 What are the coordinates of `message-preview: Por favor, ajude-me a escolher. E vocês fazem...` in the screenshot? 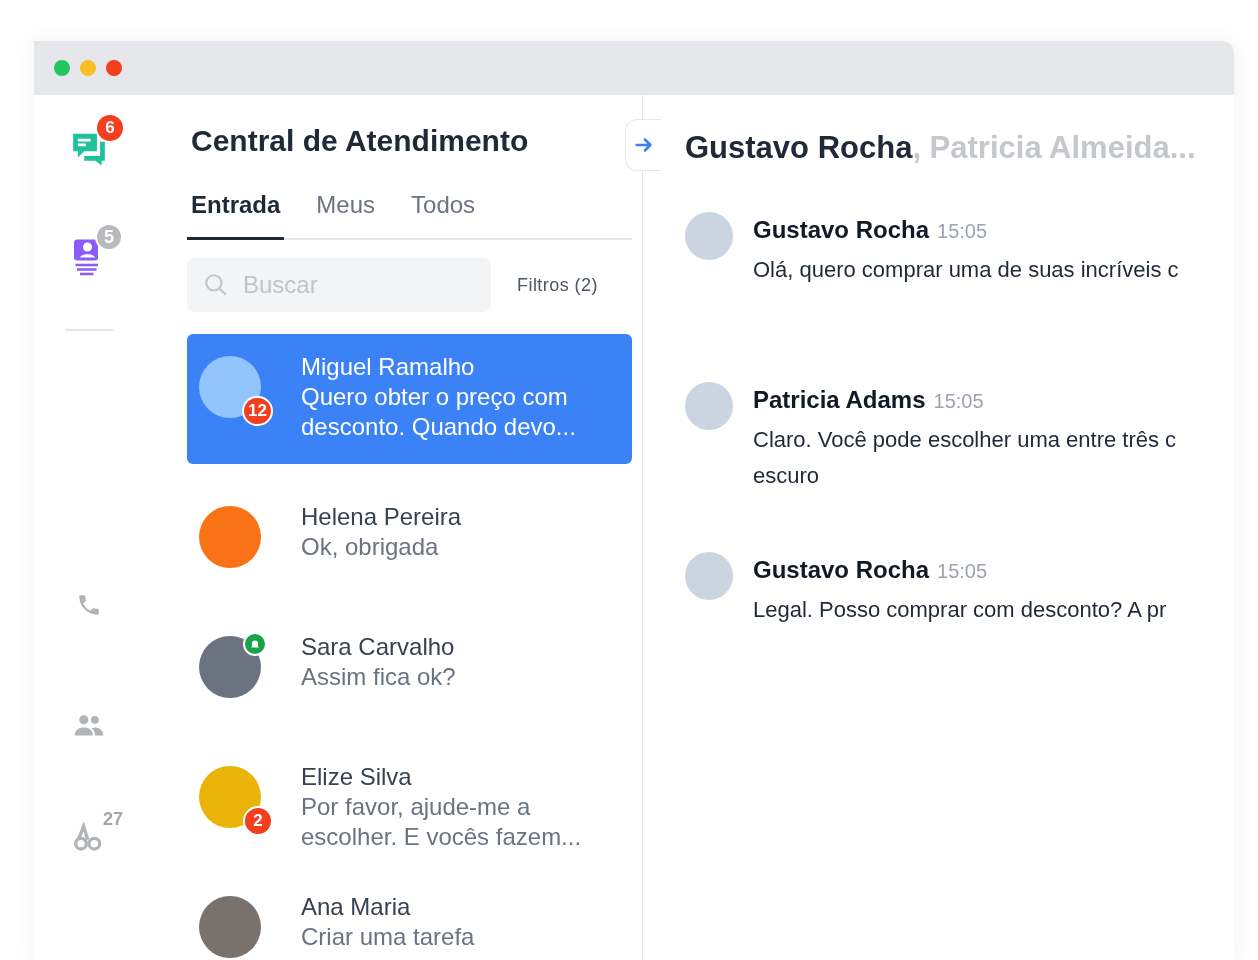 It's located at (442, 822).